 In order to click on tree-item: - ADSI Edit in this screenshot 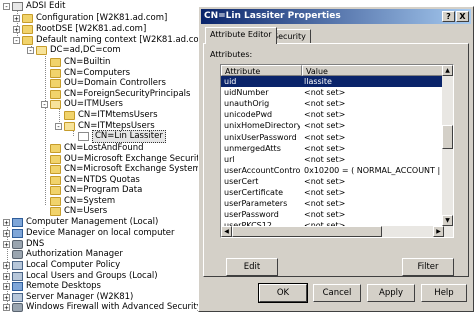, I will do `click(34, 6)`.